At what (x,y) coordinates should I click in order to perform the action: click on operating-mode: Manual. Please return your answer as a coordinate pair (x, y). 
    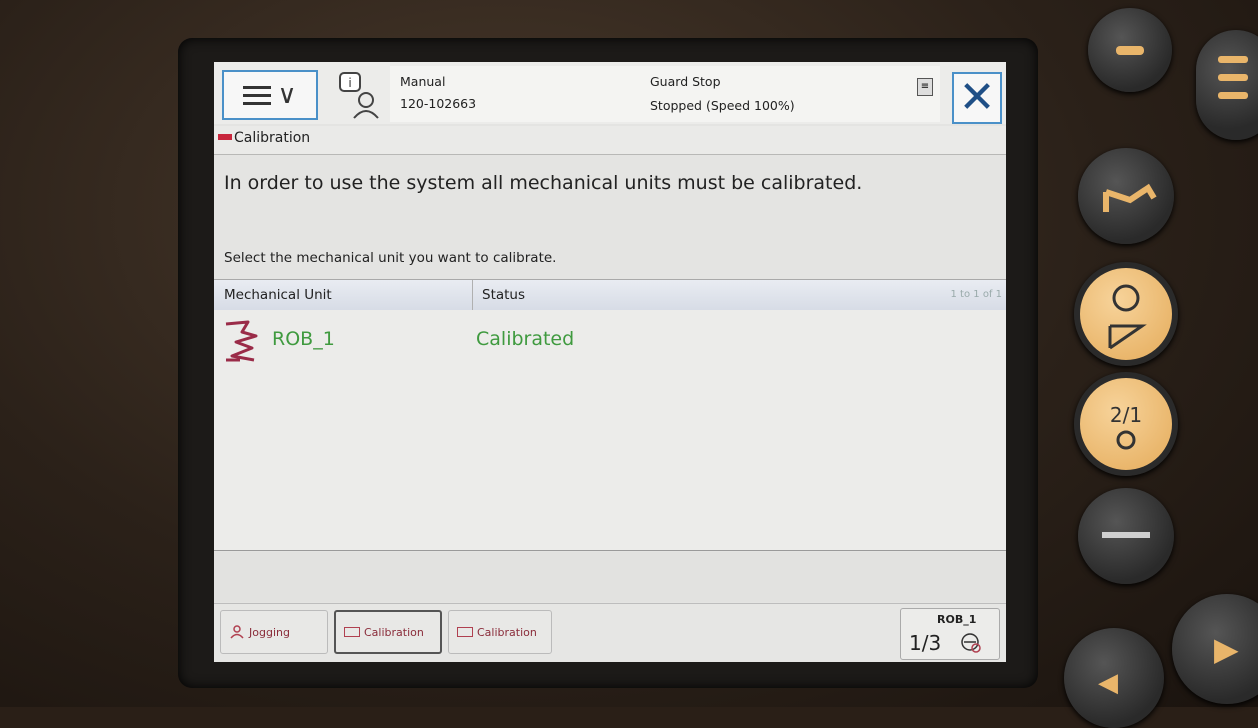
    Looking at the image, I should click on (423, 81).